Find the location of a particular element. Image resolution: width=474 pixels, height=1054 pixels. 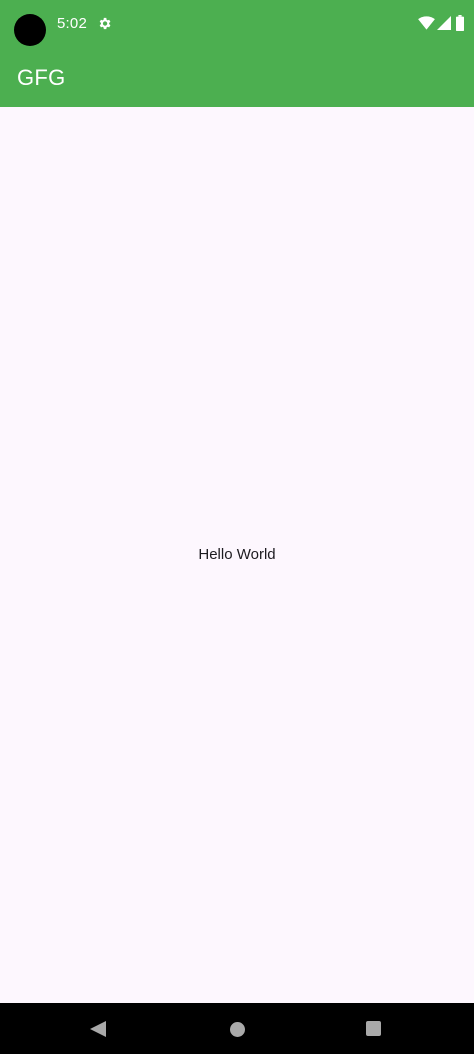

home-icon is located at coordinates (237, 1029).